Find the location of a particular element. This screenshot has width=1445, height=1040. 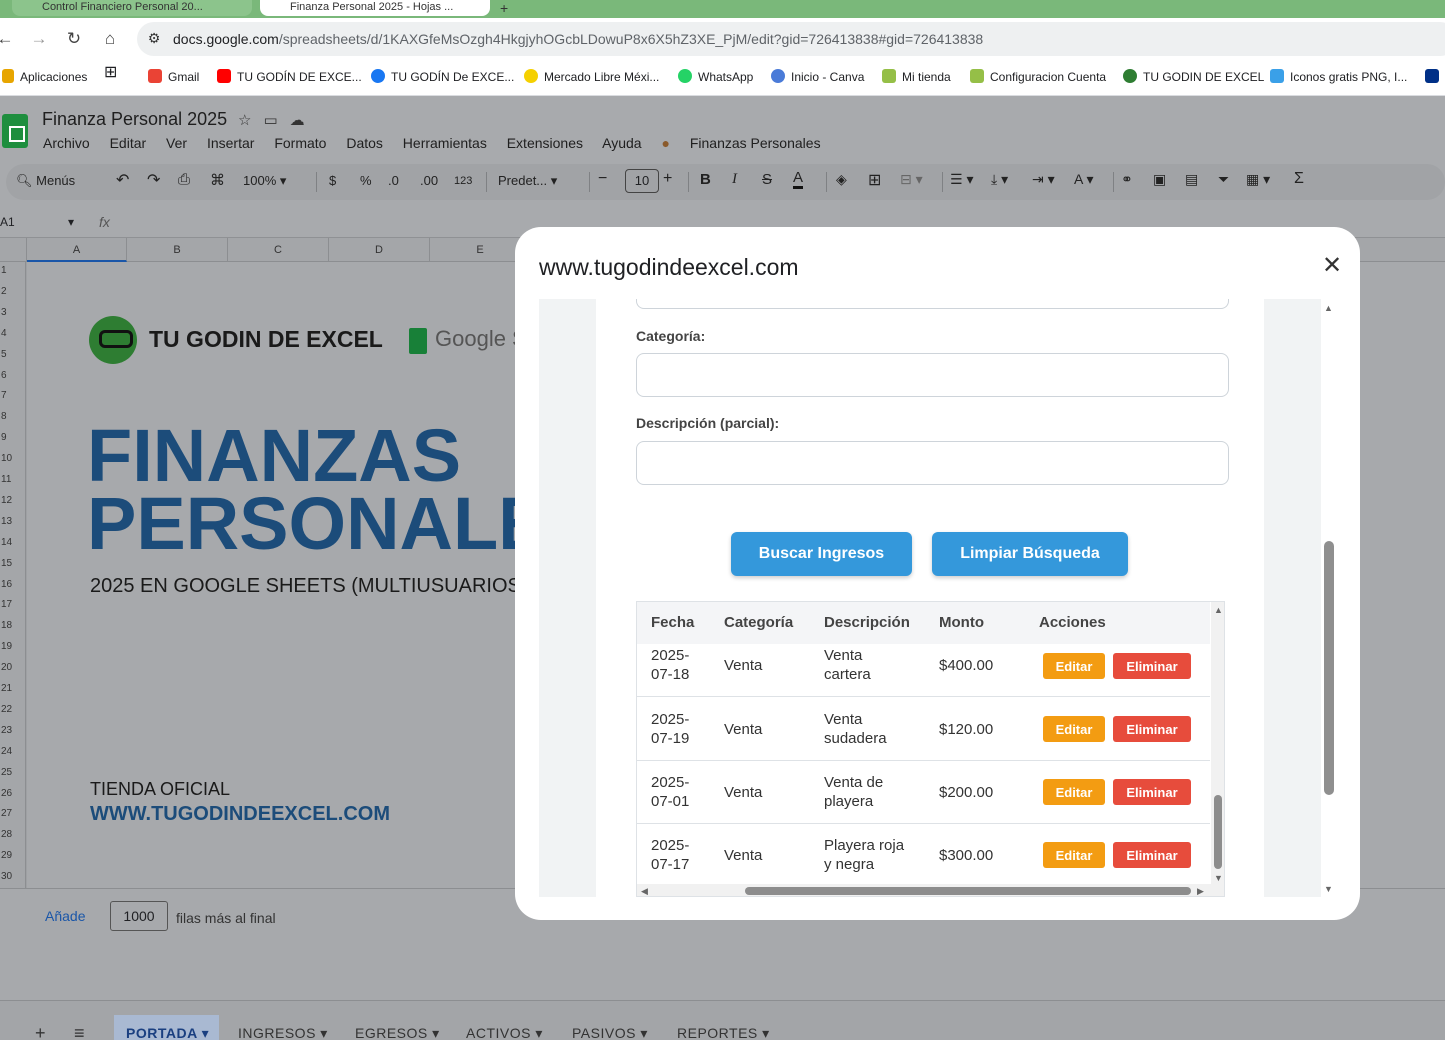

cloud-status-icon: ☁ is located at coordinates (303, 120).